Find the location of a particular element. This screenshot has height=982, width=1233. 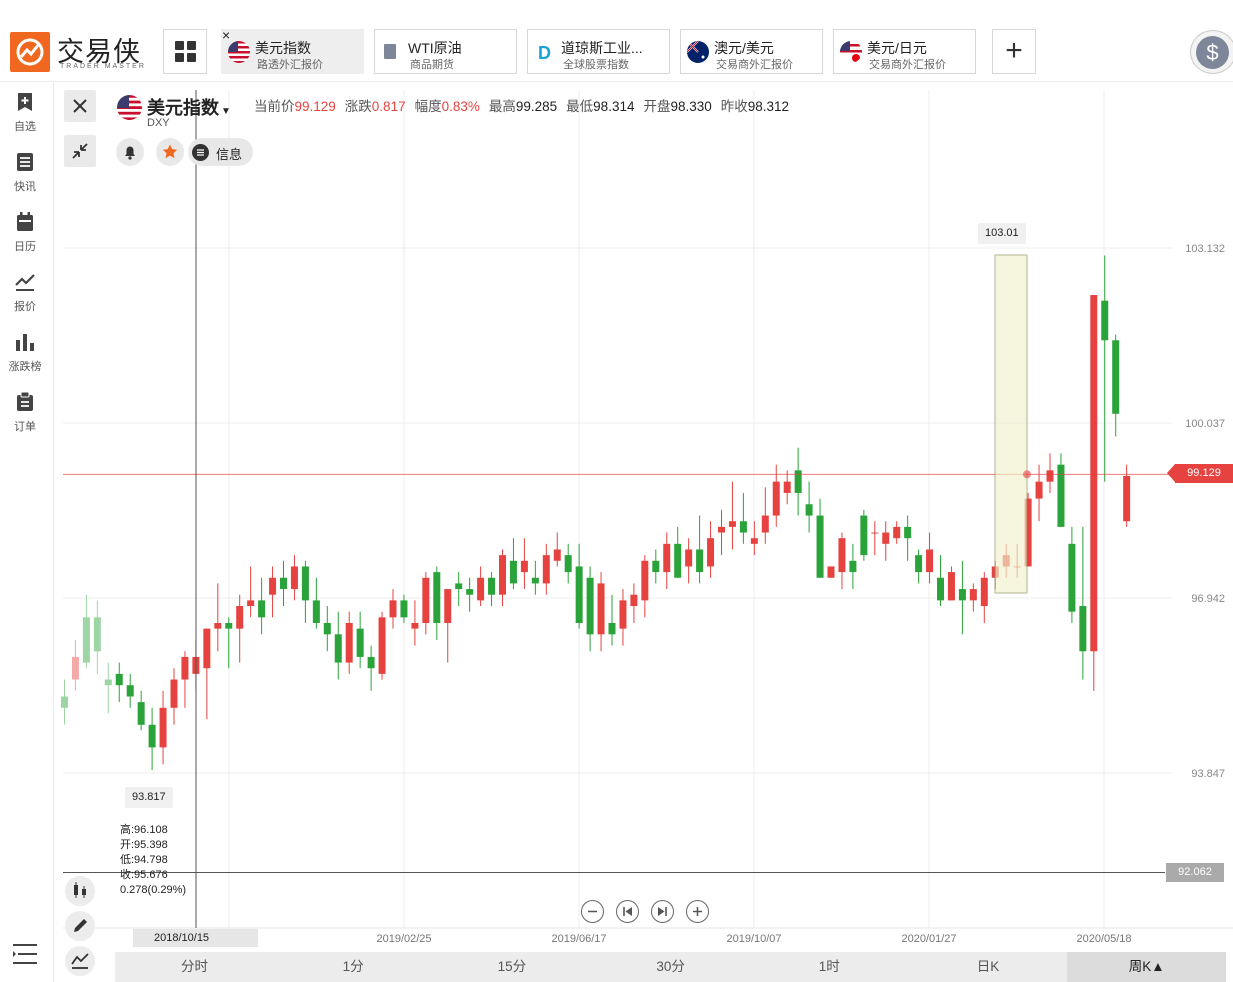

sidebar-item-label: 快讯 is located at coordinates (25, 187).